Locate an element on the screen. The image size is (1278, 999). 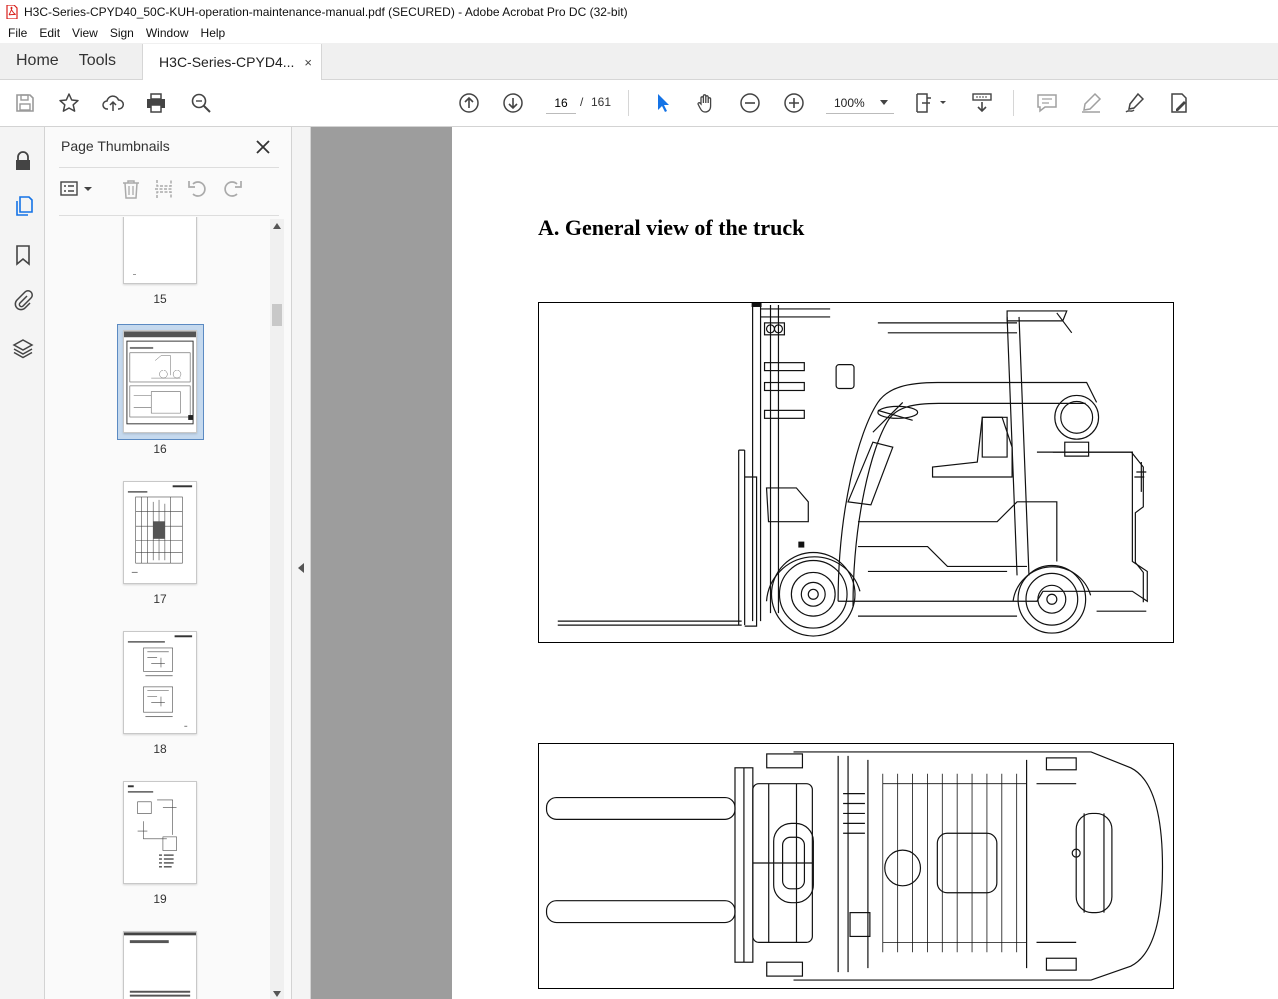
star-icon is located at coordinates (69, 103).